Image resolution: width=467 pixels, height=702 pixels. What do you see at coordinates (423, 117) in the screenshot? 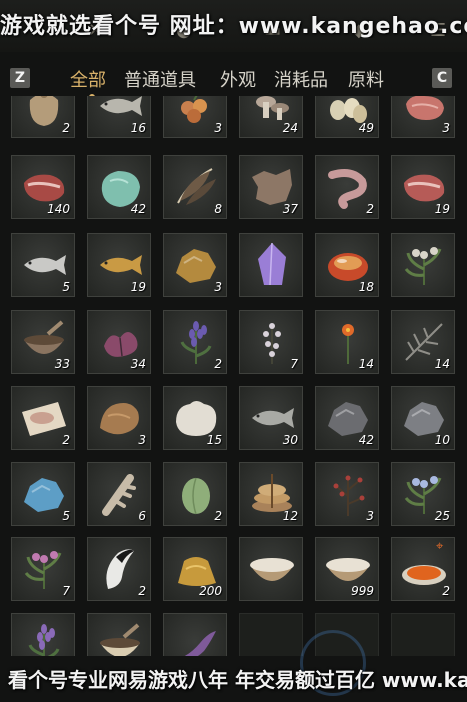
I see `inventory-slot-raw-meat-chunks: 3` at bounding box center [423, 117].